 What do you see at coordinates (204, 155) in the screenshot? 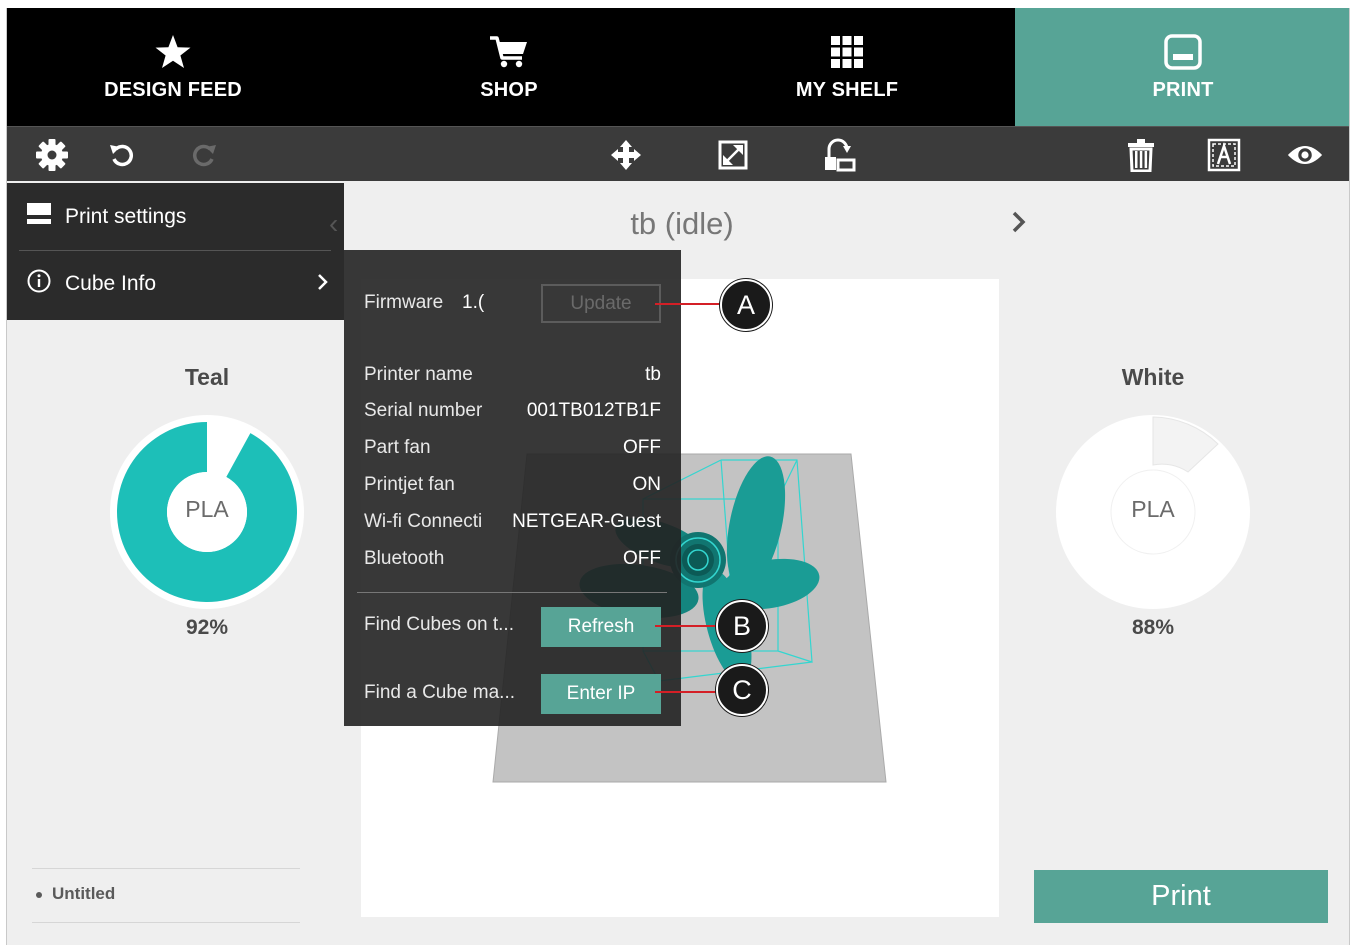
I see `redo-icon` at bounding box center [204, 155].